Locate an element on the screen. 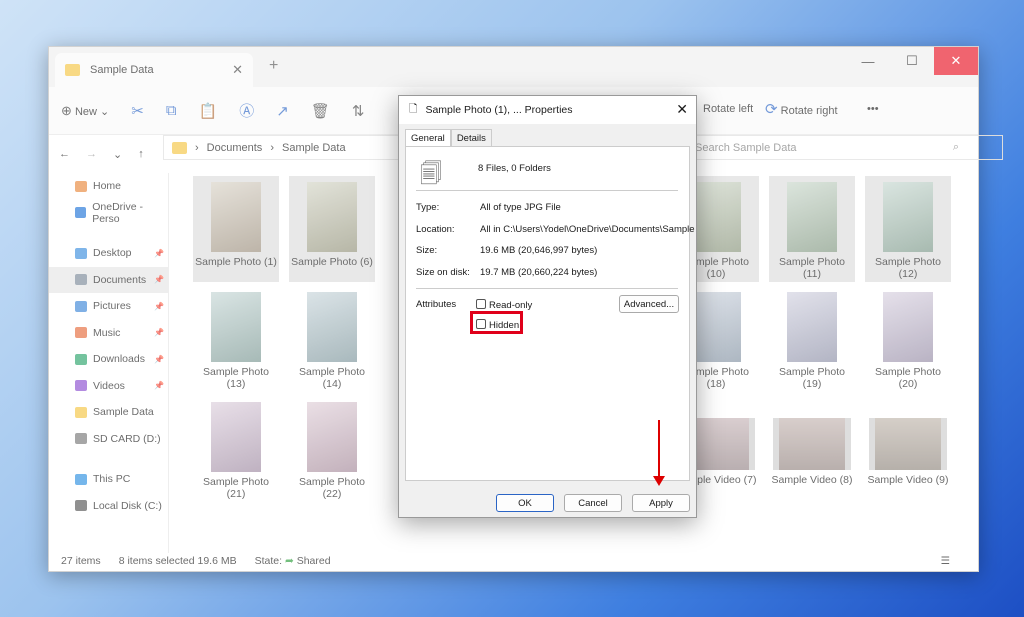  ok-button: OK is located at coordinates (525, 503).